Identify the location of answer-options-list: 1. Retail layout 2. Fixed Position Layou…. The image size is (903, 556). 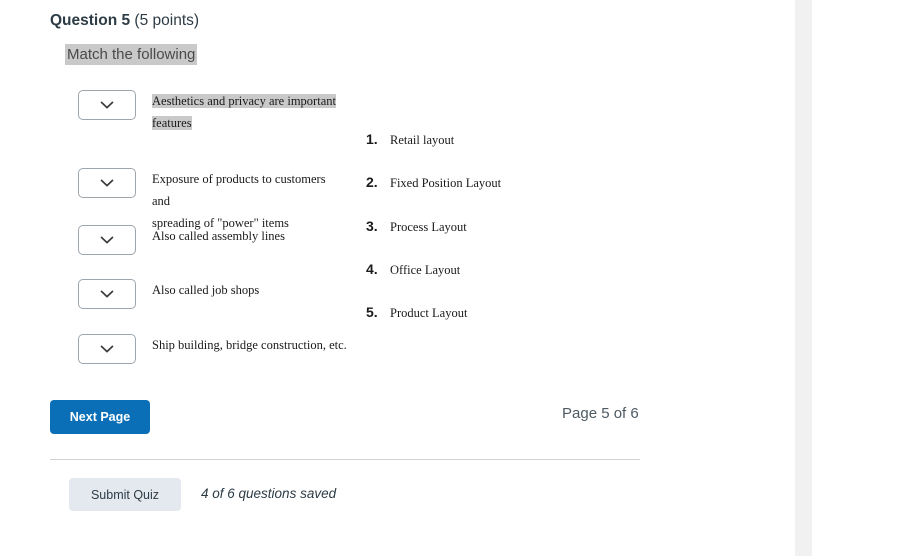
(481, 239).